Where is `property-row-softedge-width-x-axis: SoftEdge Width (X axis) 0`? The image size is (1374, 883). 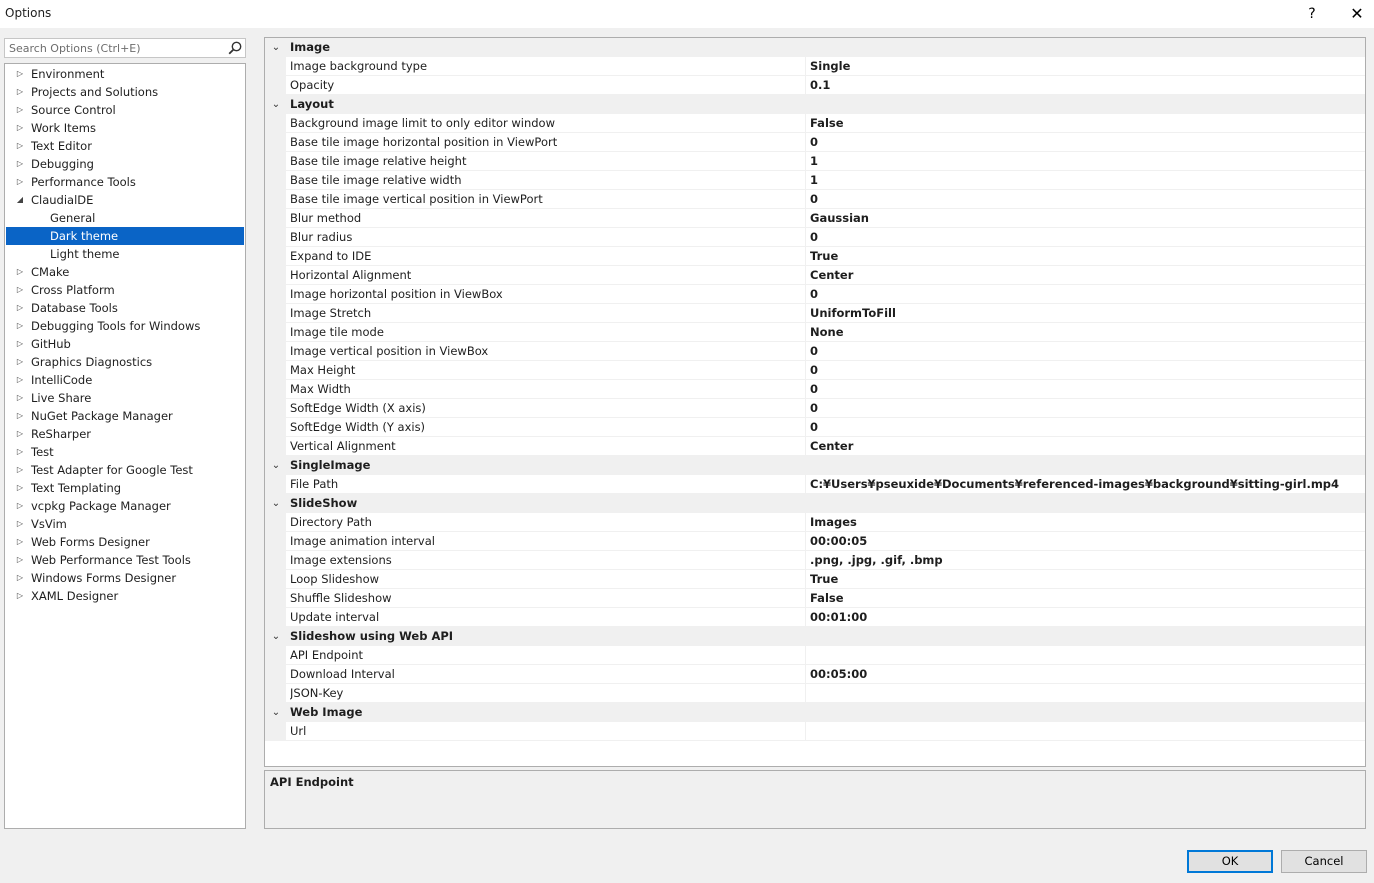
property-row-softedge-width-x-axis: SoftEdge Width (X axis) 0 is located at coordinates (815, 408).